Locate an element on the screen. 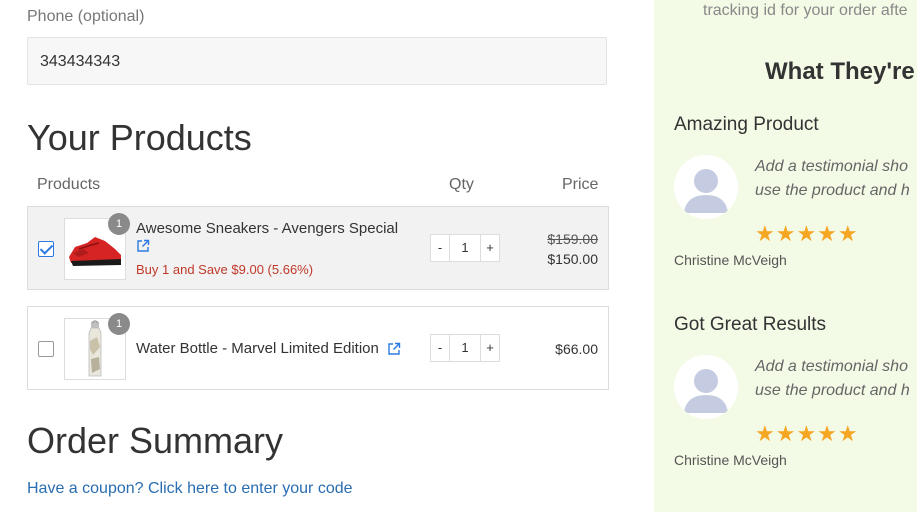 The width and height of the screenshot is (917, 512). product-name: Water Bottle - Marvel Limited Edition is located at coordinates (268, 348).